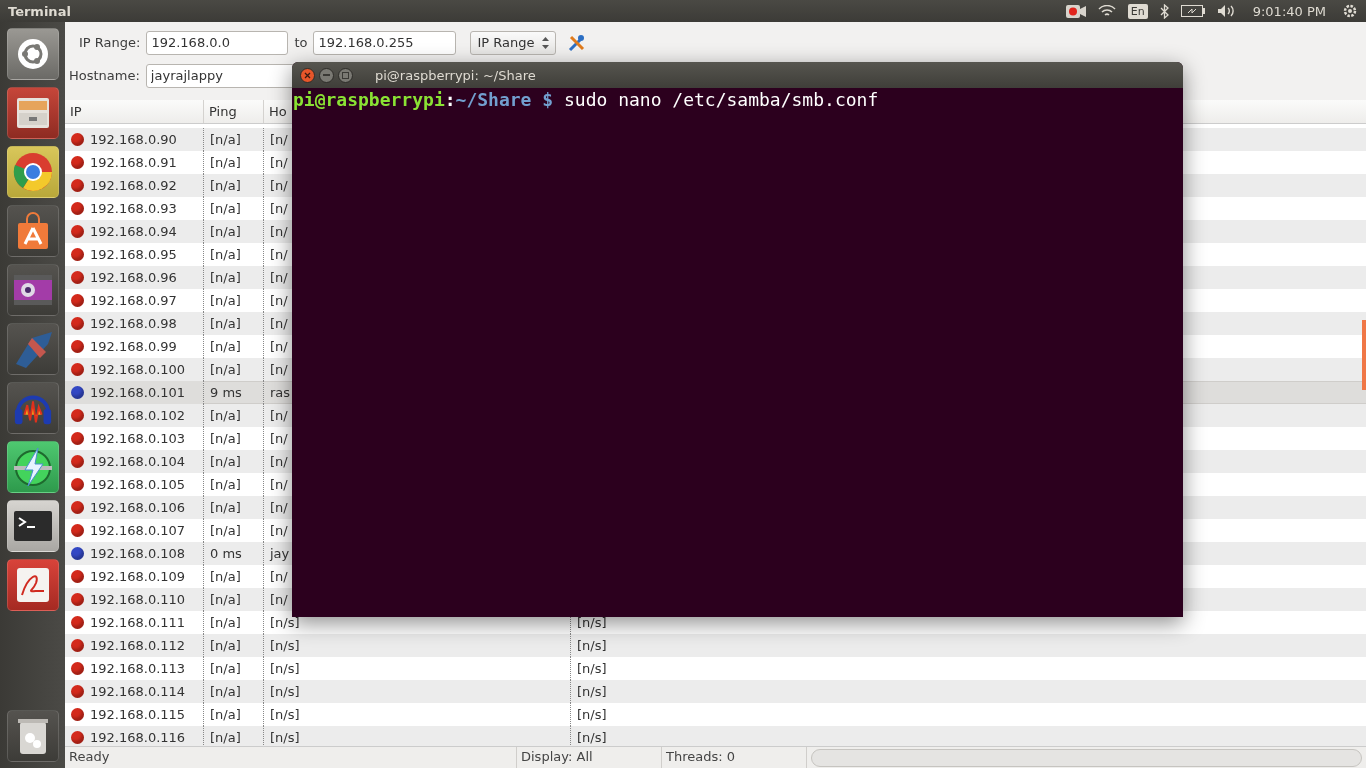  What do you see at coordinates (589, 757) in the screenshot?
I see `display-filter: Display: All` at bounding box center [589, 757].